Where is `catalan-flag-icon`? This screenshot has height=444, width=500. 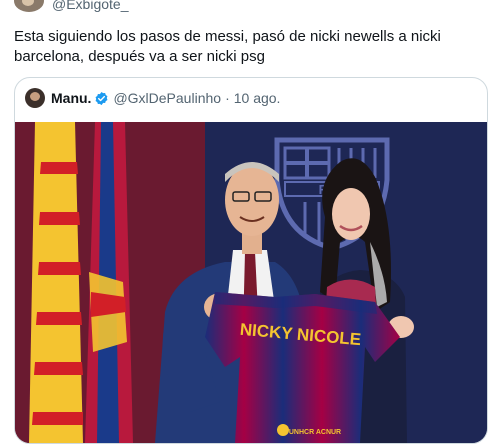 catalan-flag-icon is located at coordinates (56, 282).